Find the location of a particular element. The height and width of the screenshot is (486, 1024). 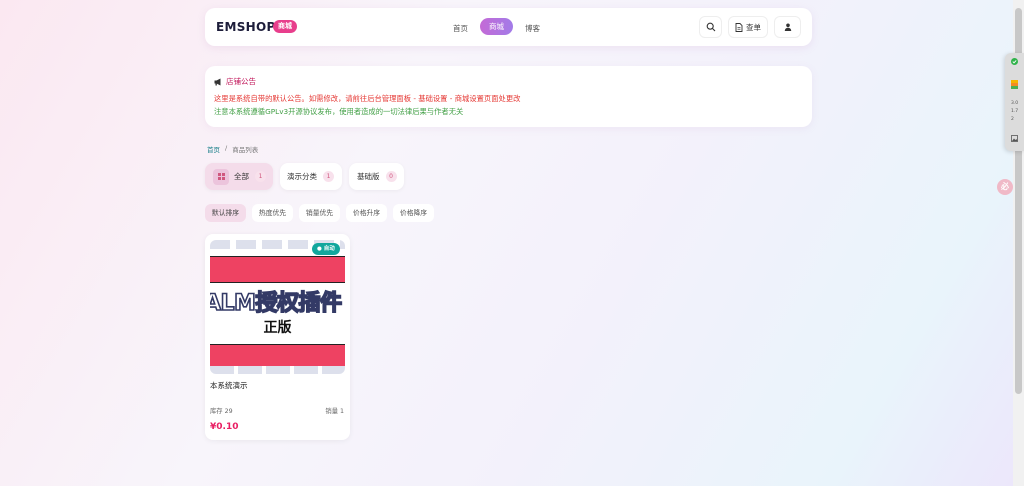

notice-header: 店铺公告 is located at coordinates (235, 81).